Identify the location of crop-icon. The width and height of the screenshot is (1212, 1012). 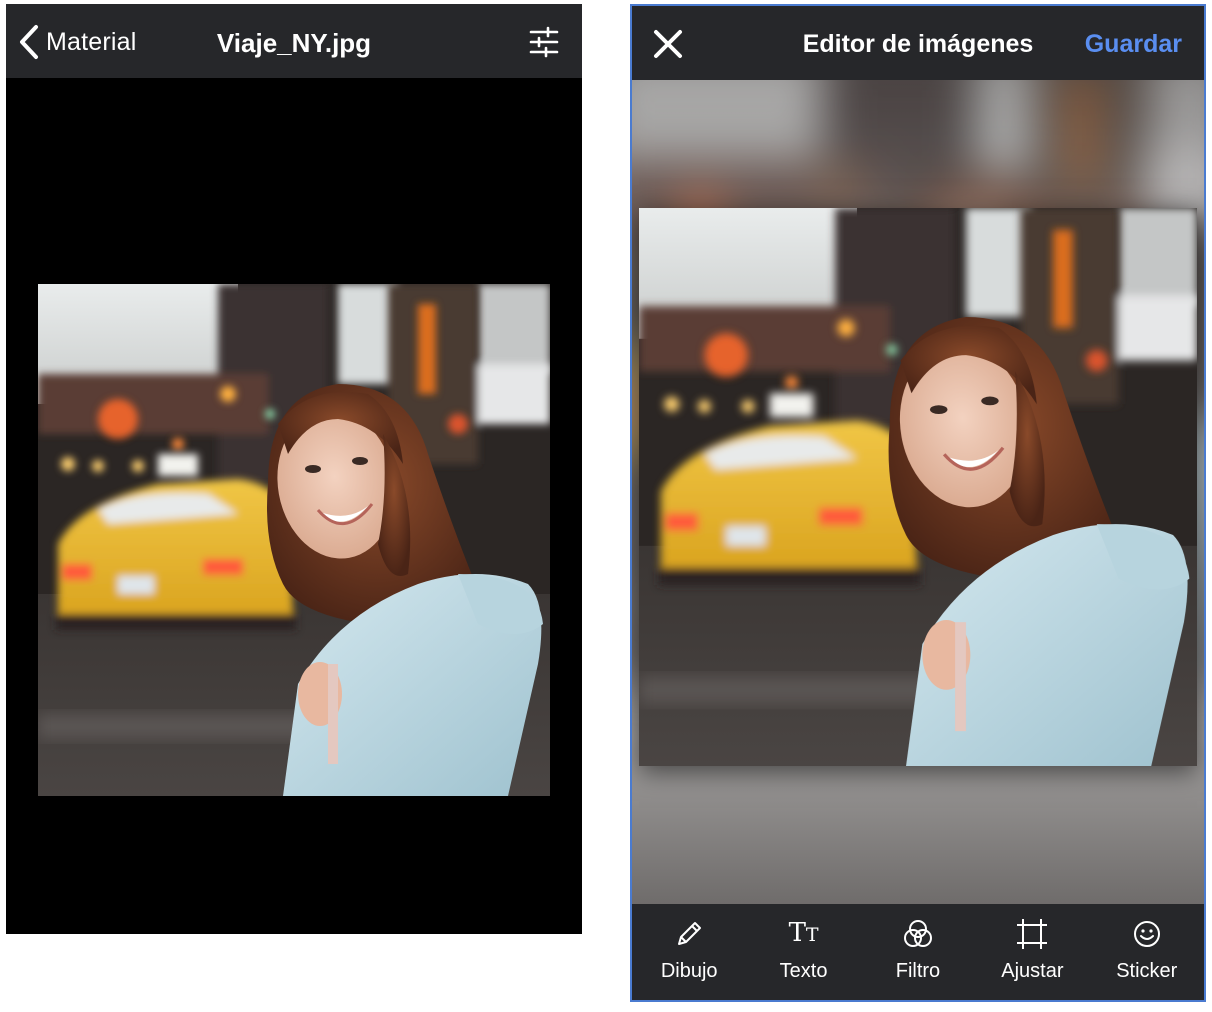
(1032, 934).